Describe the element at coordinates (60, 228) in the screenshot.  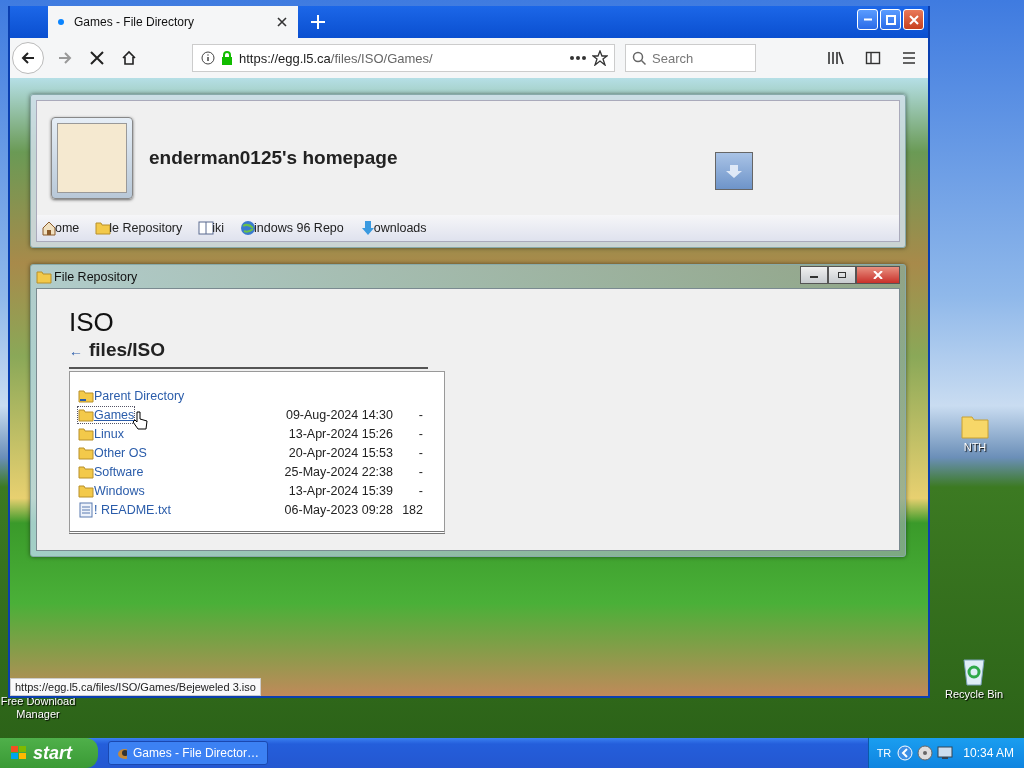
I see `nav-link: ome` at that location.